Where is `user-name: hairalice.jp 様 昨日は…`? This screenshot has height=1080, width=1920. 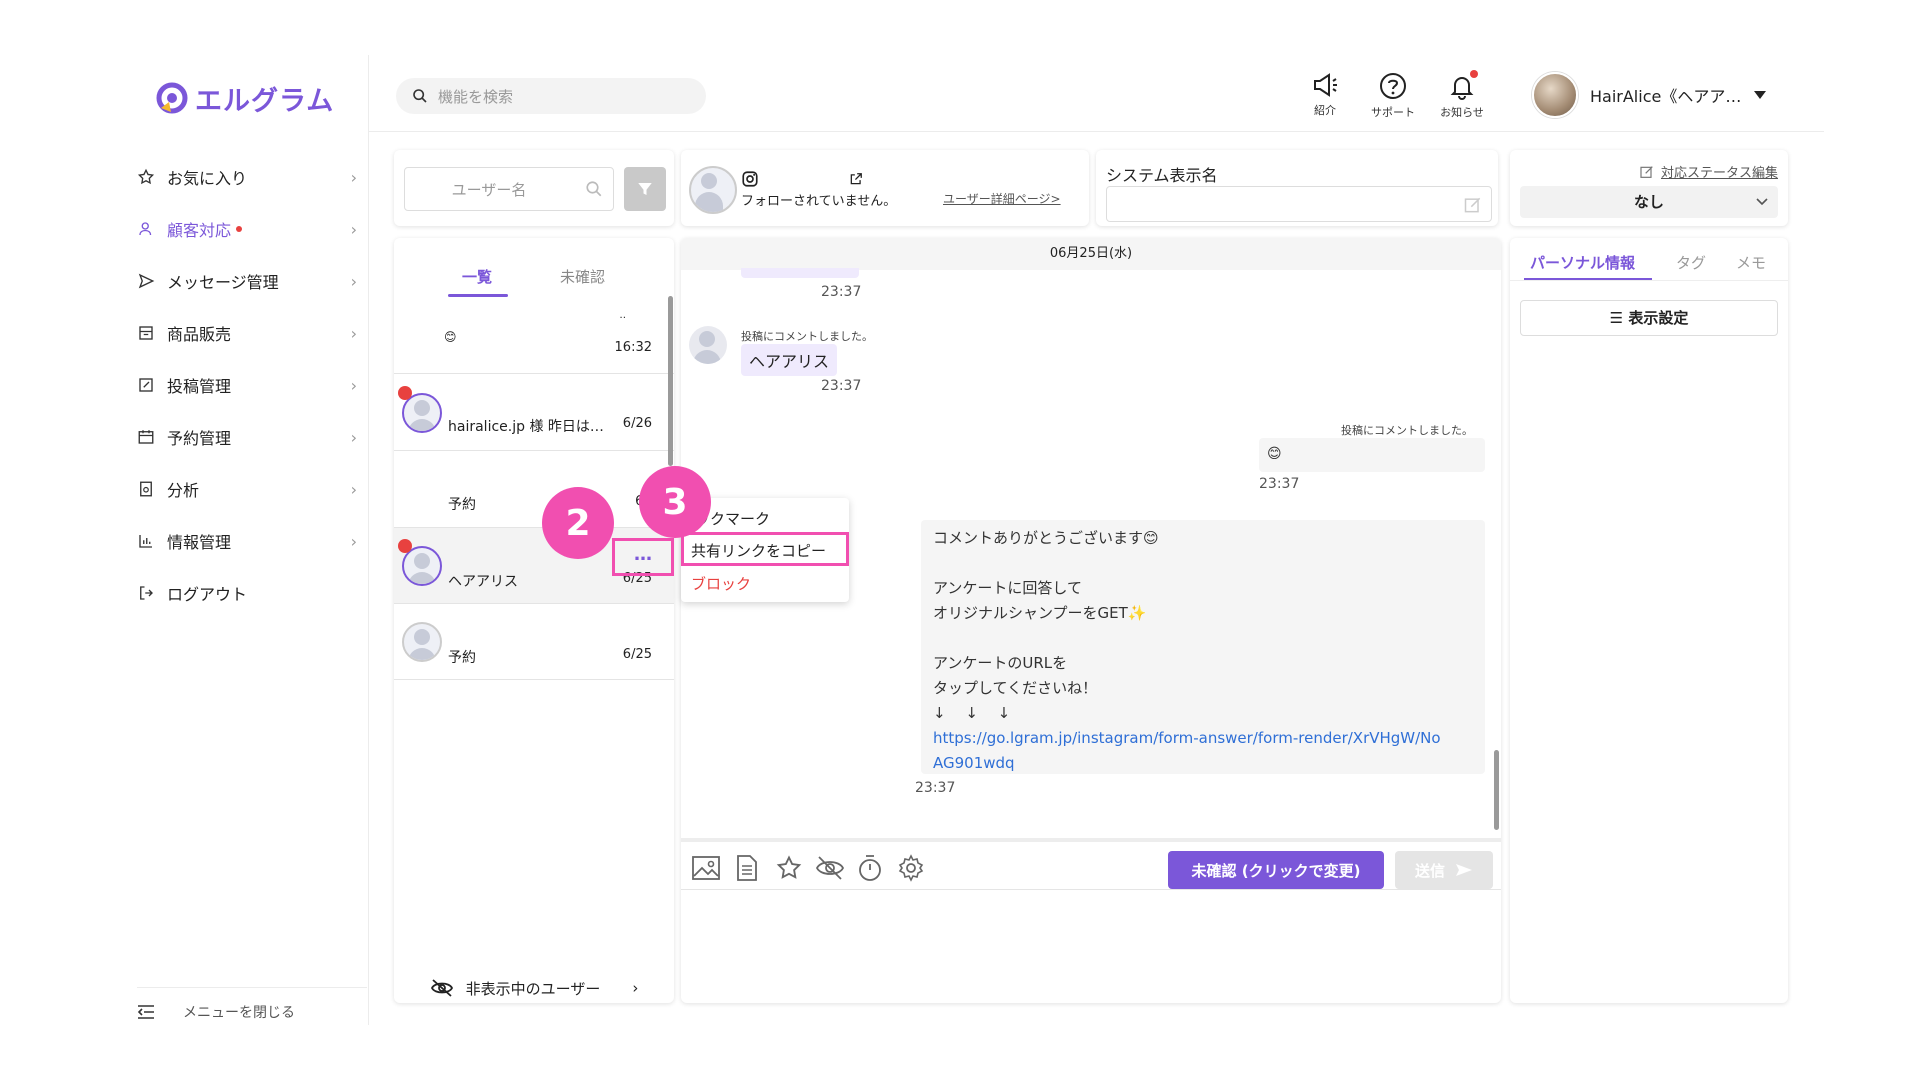
user-name: hairalice.jp 様 昨日は… is located at coordinates (526, 427).